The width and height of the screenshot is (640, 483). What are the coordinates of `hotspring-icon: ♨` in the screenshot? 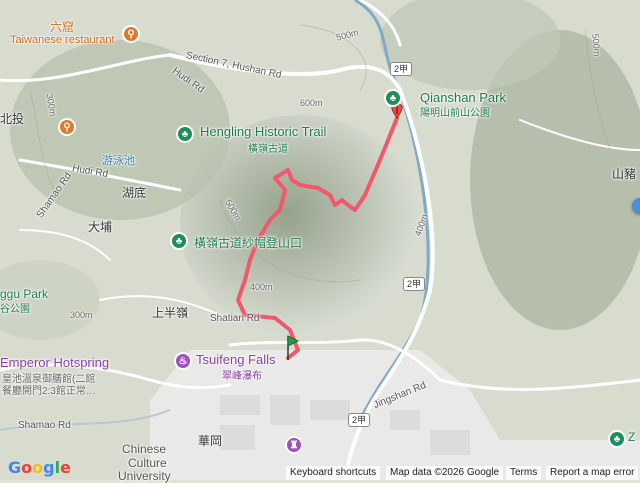 It's located at (183, 361).